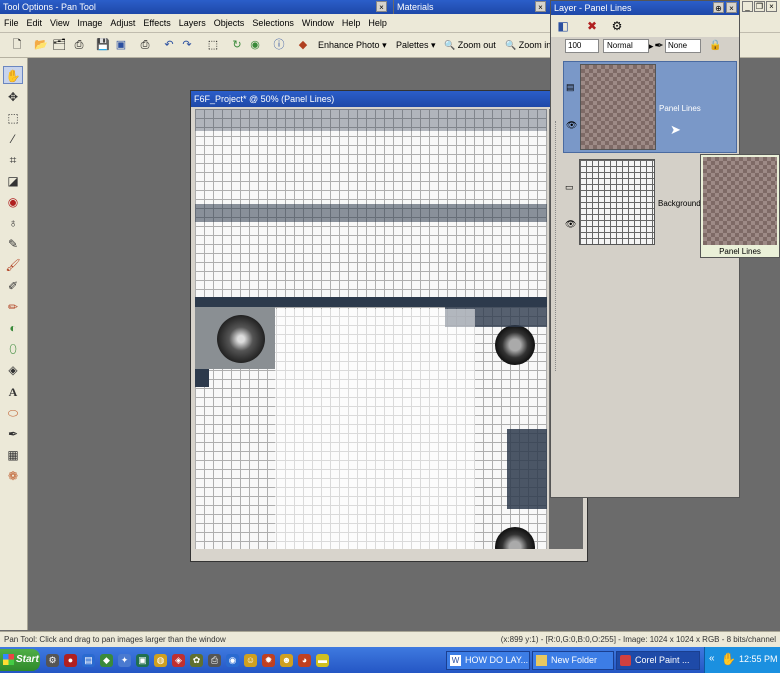 This screenshot has height=673, width=780. Describe the element at coordinates (88, 660) in the screenshot. I see `quicklaunch-icon-3: ▤` at that location.